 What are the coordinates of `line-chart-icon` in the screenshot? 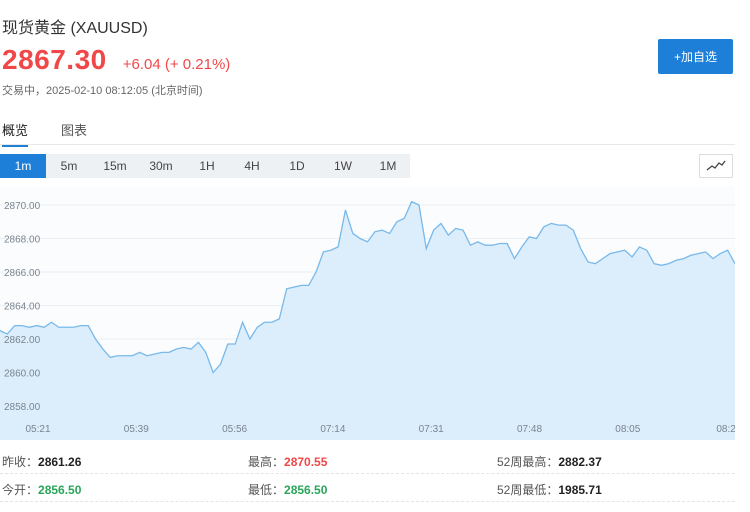 It's located at (716, 165).